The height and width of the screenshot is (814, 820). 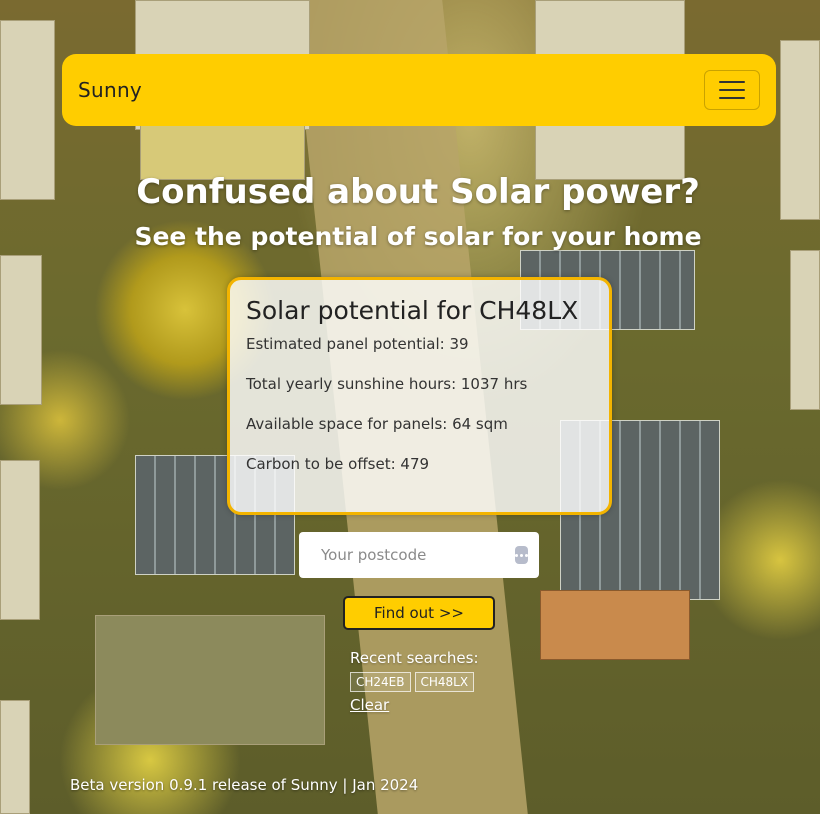 What do you see at coordinates (357, 344) in the screenshot?
I see `stat-panel-potential: Estimated panel potential: 39` at bounding box center [357, 344].